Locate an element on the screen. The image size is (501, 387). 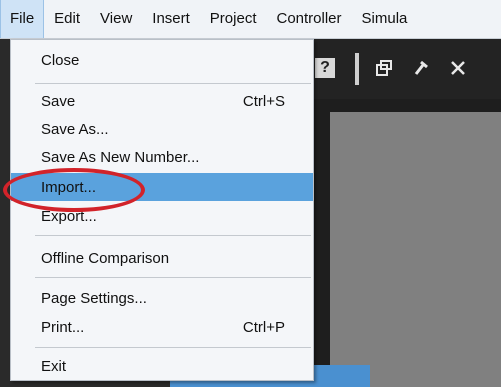
save-shortcut: Ctrl+S is located at coordinates (263, 101).